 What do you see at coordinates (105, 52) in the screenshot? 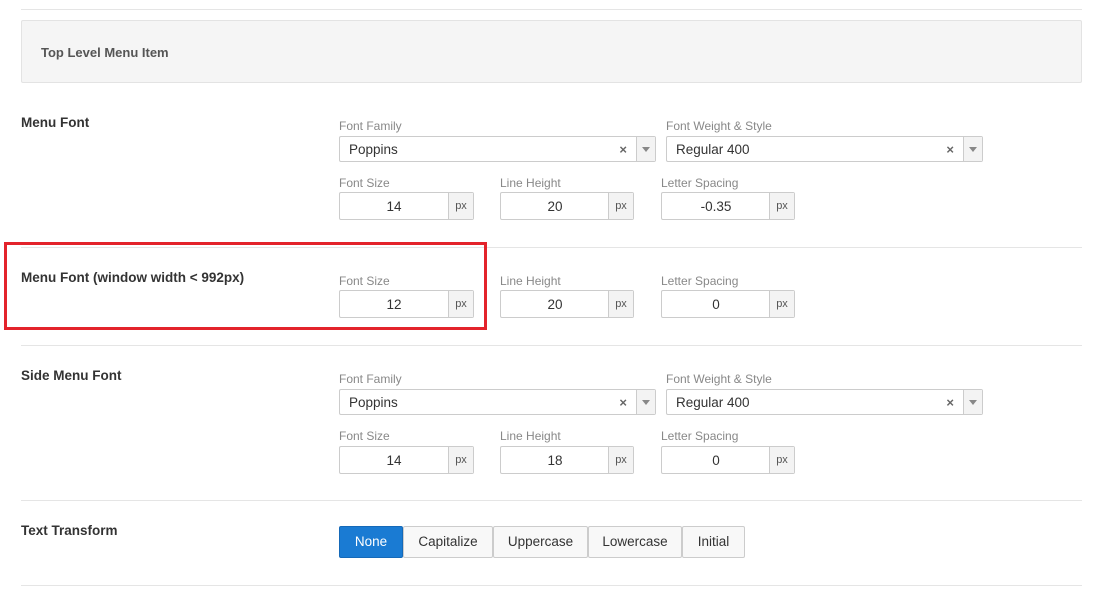
I see `section-title: Top Level Menu Item` at bounding box center [105, 52].